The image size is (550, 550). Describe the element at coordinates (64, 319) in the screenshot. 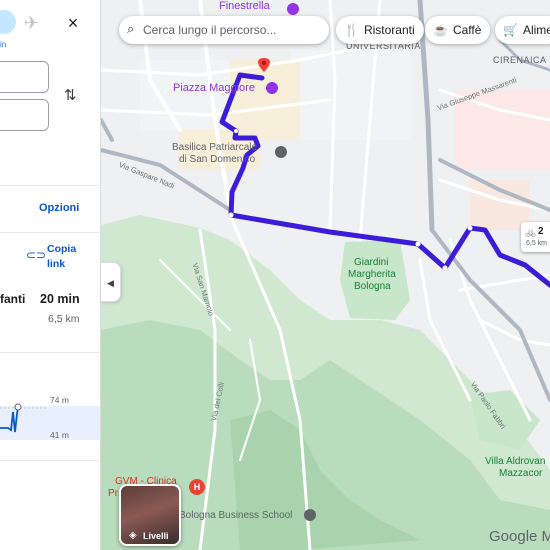

I see `route-distance: 6,5 km` at that location.